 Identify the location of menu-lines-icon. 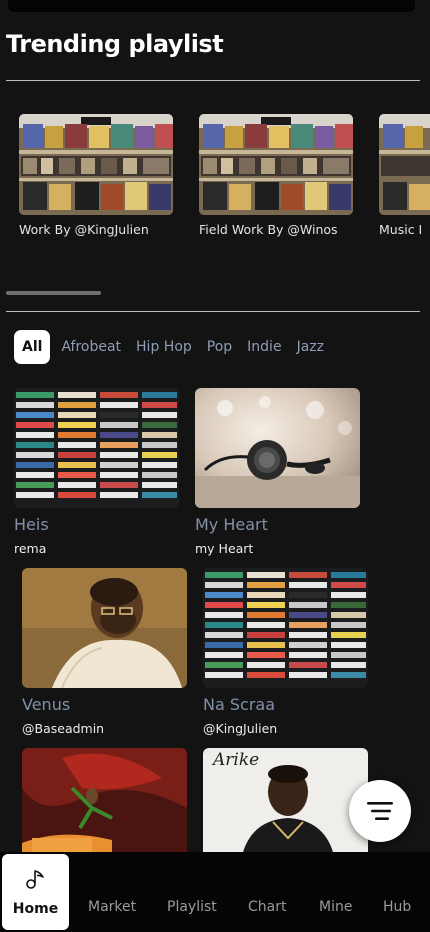
(380, 811).